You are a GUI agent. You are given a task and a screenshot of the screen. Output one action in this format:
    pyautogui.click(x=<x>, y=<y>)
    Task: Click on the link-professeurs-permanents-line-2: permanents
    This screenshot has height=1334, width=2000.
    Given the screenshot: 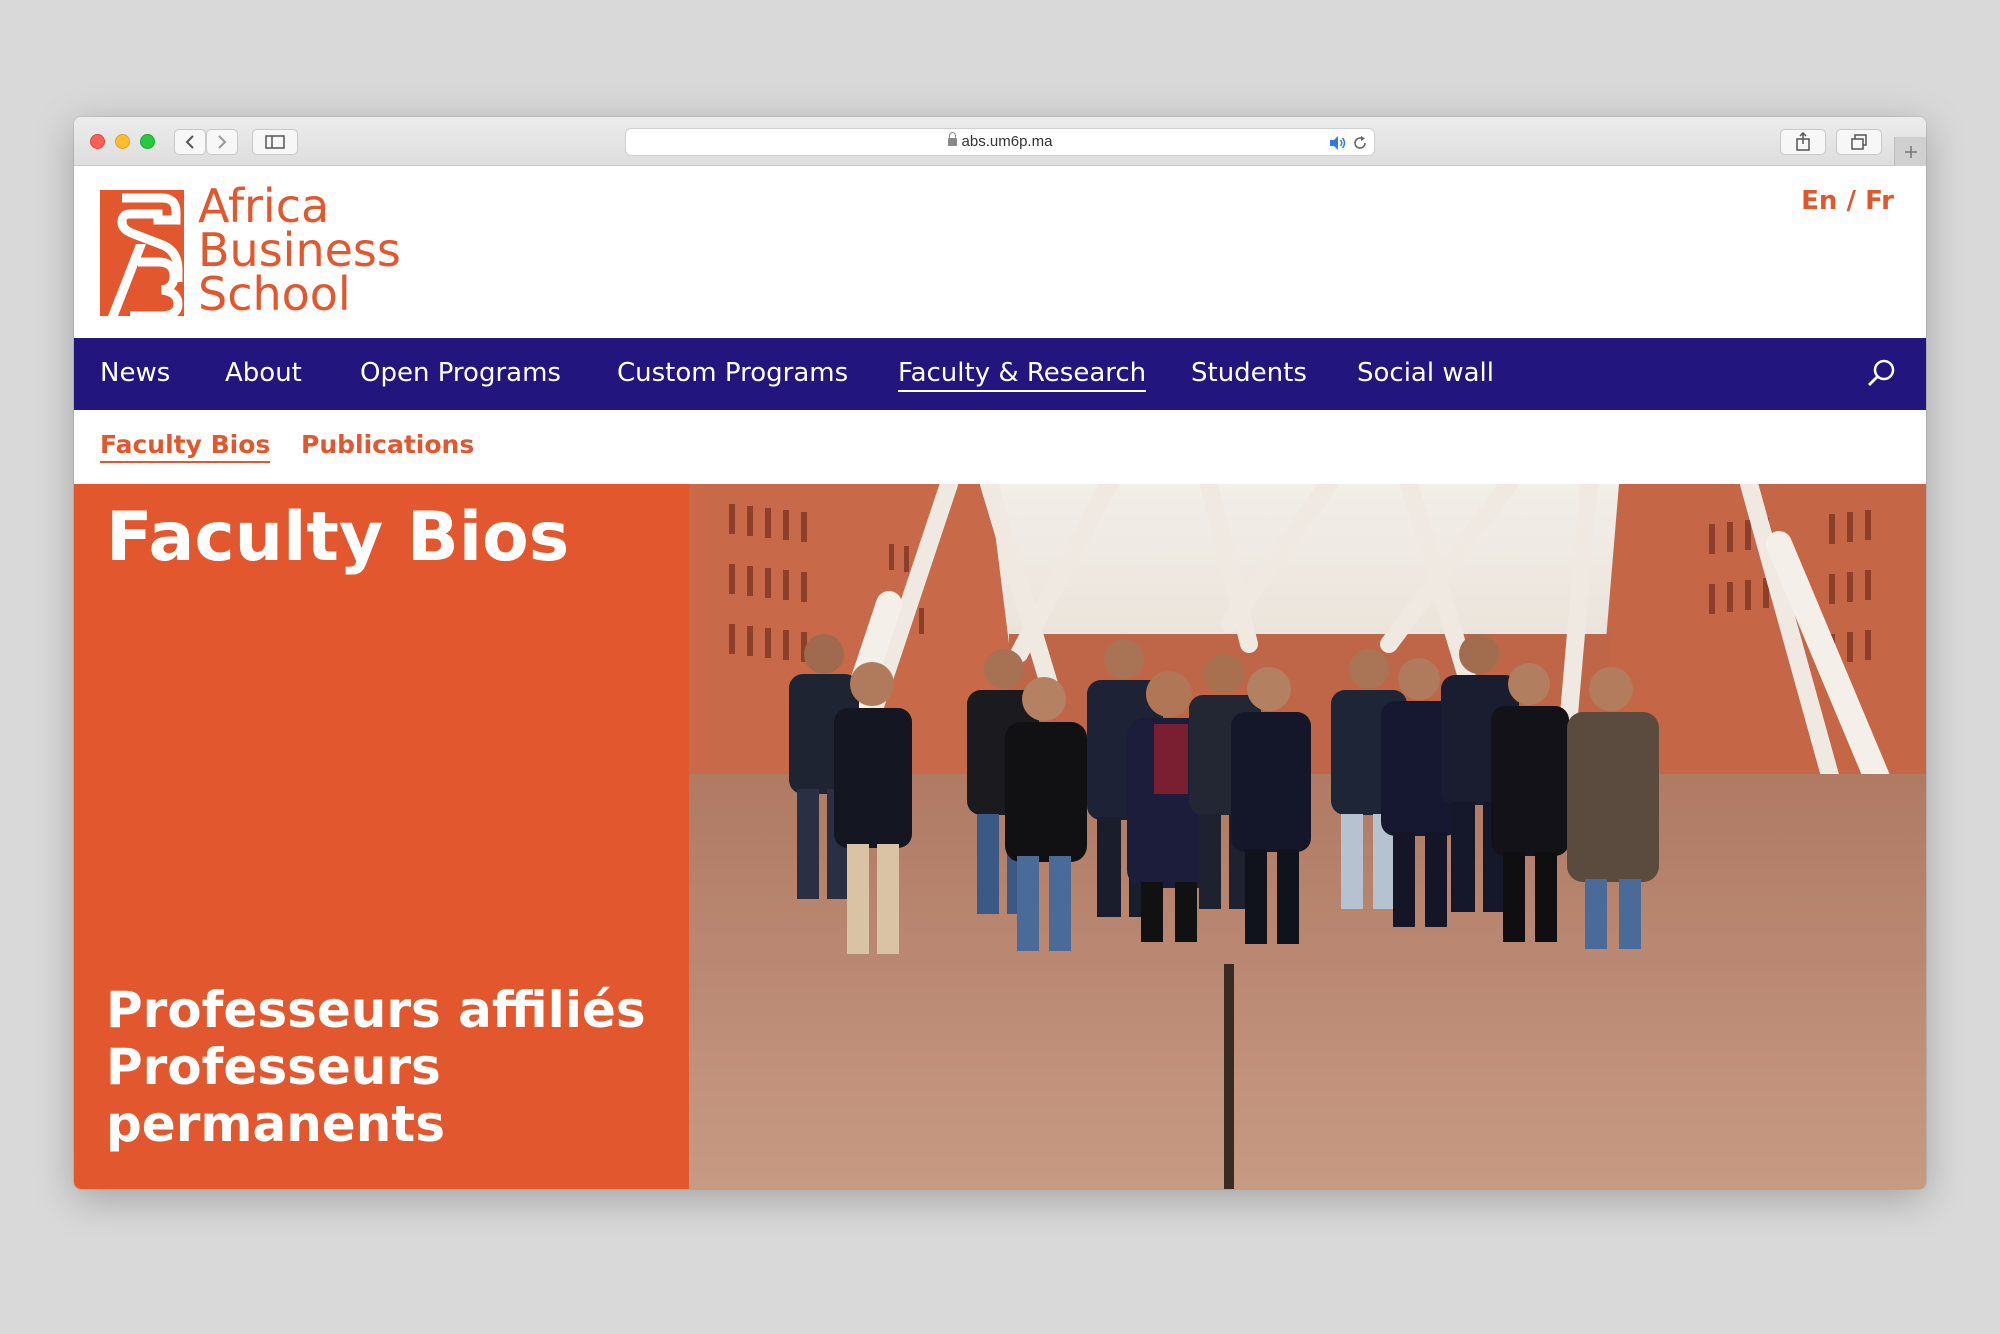 What is the action you would take?
    pyautogui.click(x=275, y=1124)
    